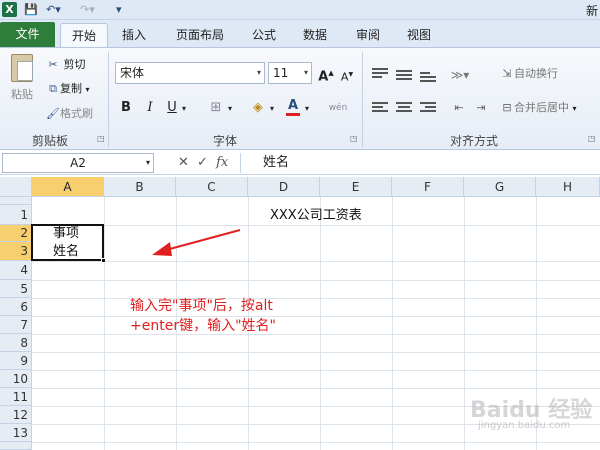 Image resolution: width=600 pixels, height=450 pixels. Describe the element at coordinates (16, 397) in the screenshot. I see `row-header-11: 11` at that location.